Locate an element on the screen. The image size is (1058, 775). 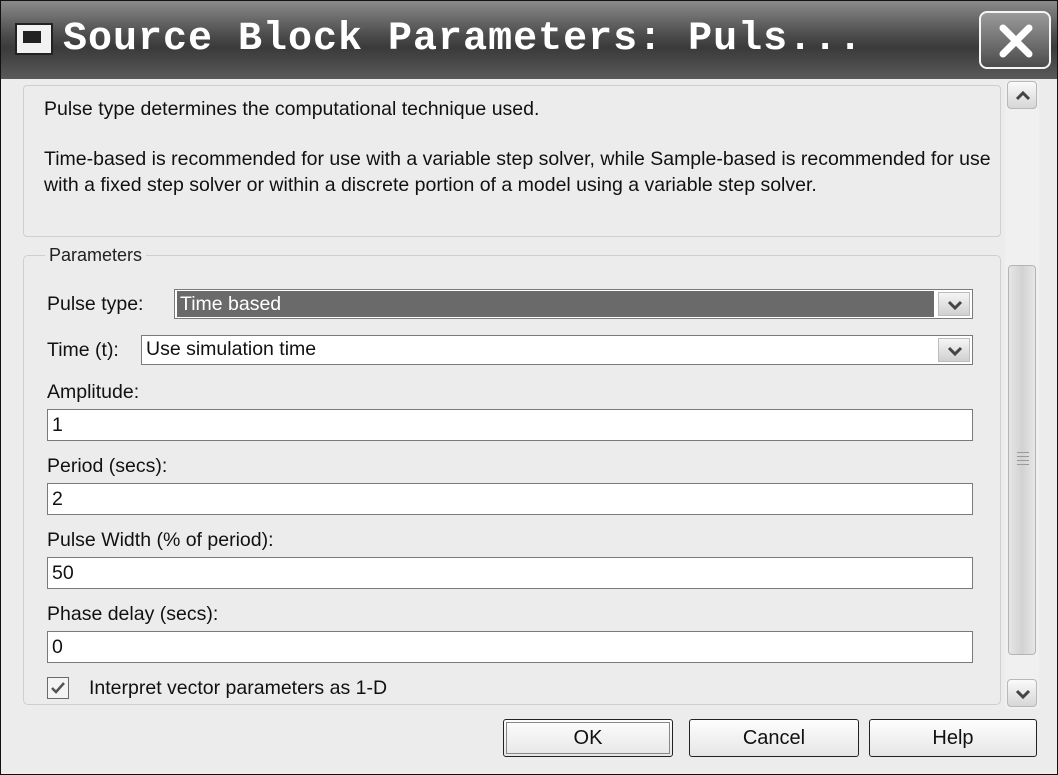
pulse-type-value: Time based is located at coordinates (555, 304).